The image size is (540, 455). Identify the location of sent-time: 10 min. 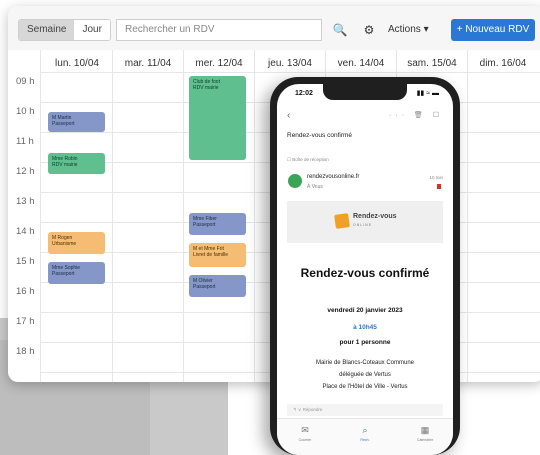
(436, 177).